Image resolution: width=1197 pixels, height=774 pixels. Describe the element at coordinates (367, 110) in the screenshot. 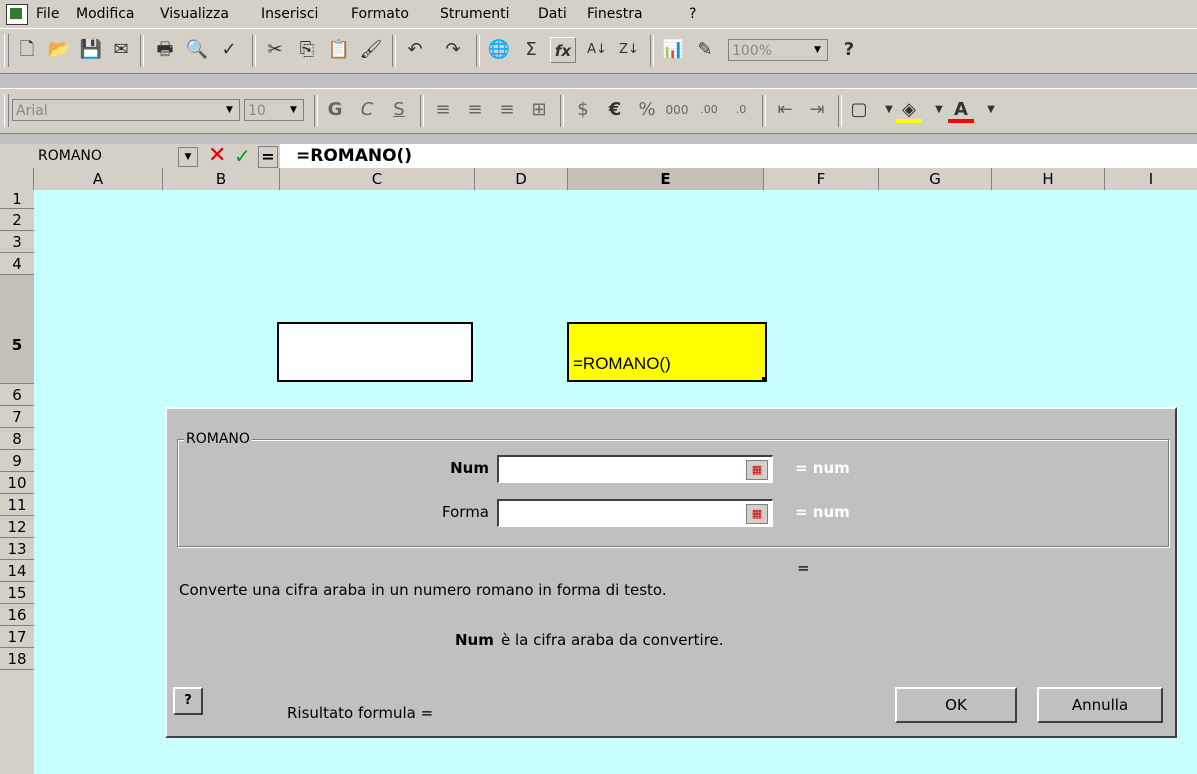

I see `italic-icon: C` at that location.